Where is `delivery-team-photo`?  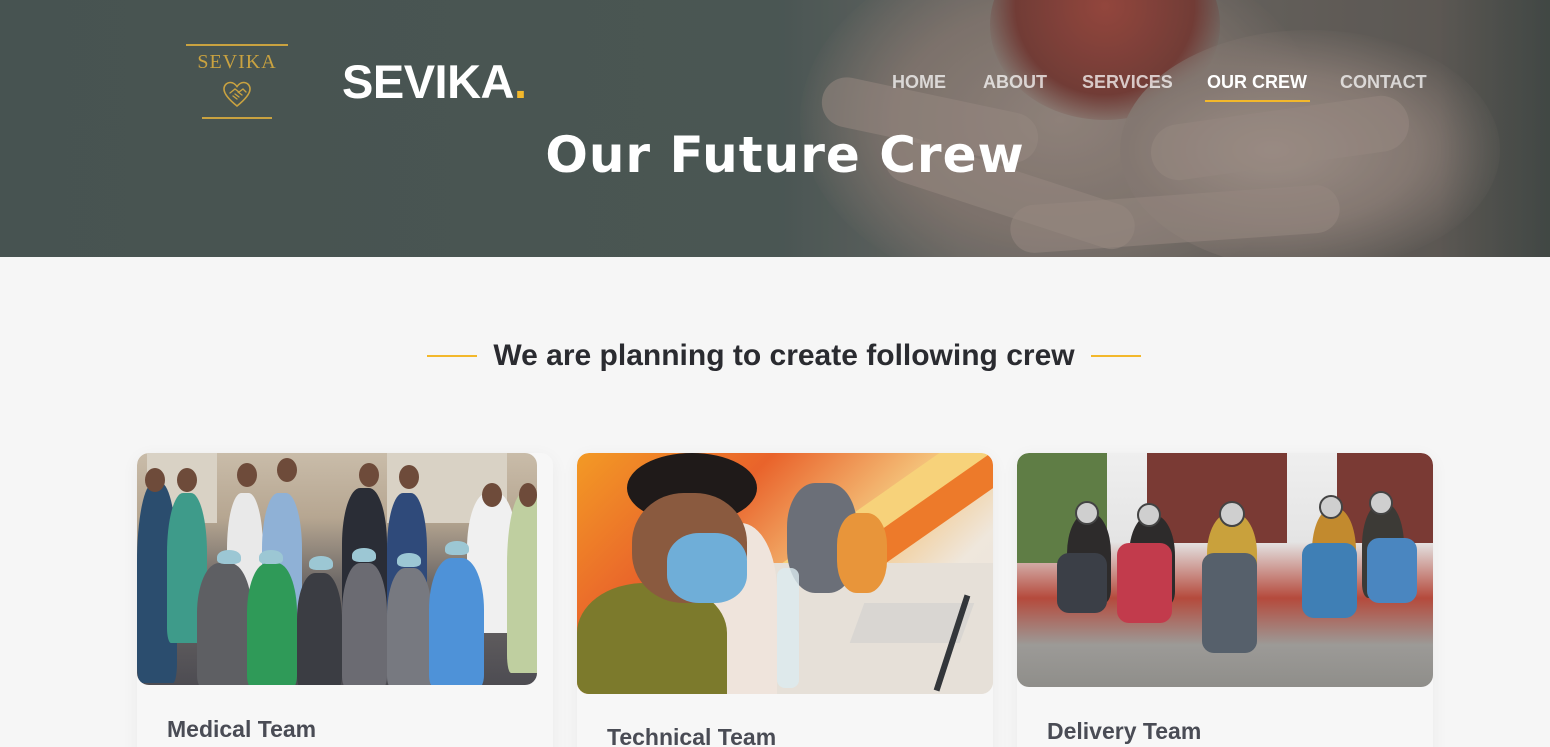
delivery-team-photo is located at coordinates (1225, 570).